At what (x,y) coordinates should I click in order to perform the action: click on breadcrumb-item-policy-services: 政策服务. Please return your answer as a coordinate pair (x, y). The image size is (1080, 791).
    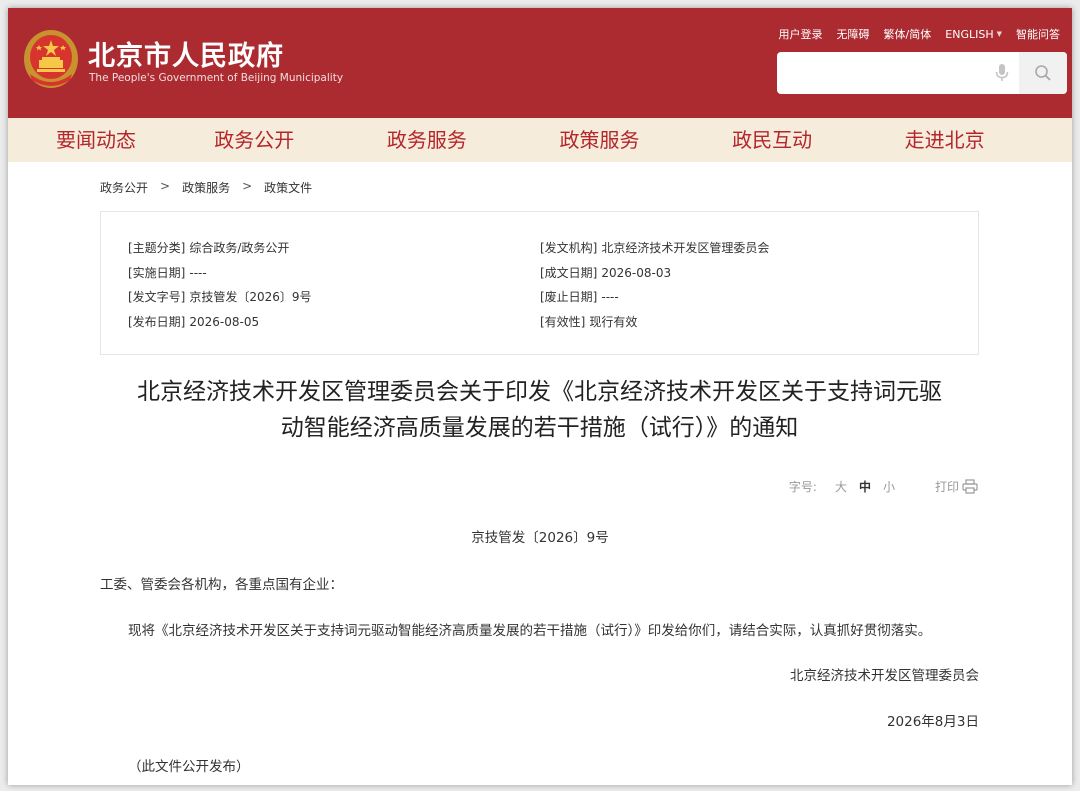
    Looking at the image, I should click on (206, 187).